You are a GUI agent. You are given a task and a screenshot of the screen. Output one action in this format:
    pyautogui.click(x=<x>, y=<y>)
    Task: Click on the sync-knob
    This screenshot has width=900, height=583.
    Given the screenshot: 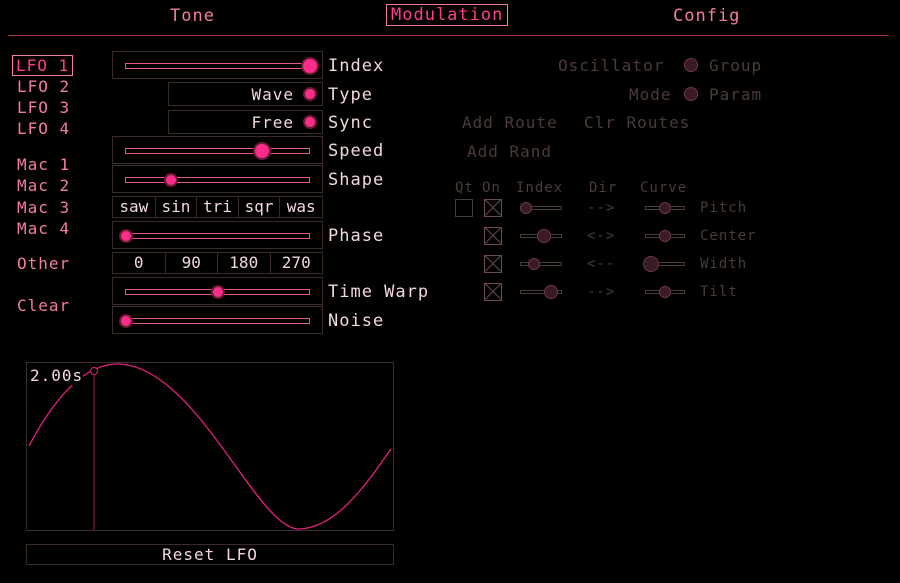 What is the action you would take?
    pyautogui.click(x=310, y=122)
    